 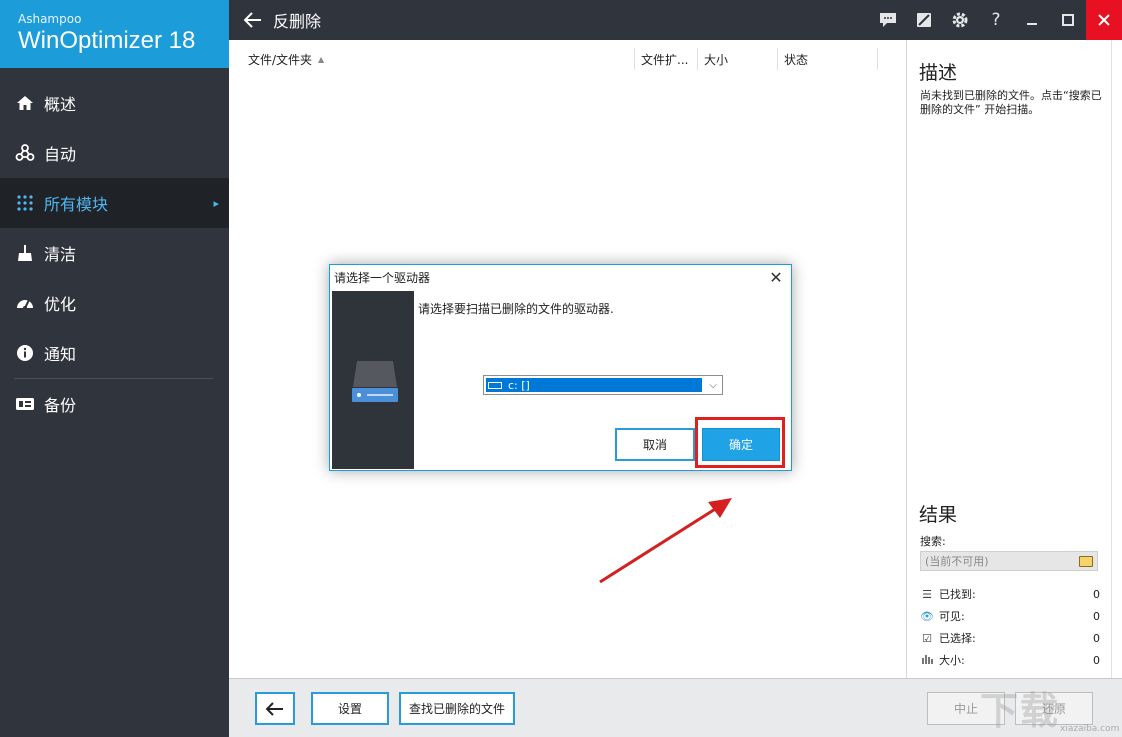 I want to click on back-button, so click(x=275, y=708).